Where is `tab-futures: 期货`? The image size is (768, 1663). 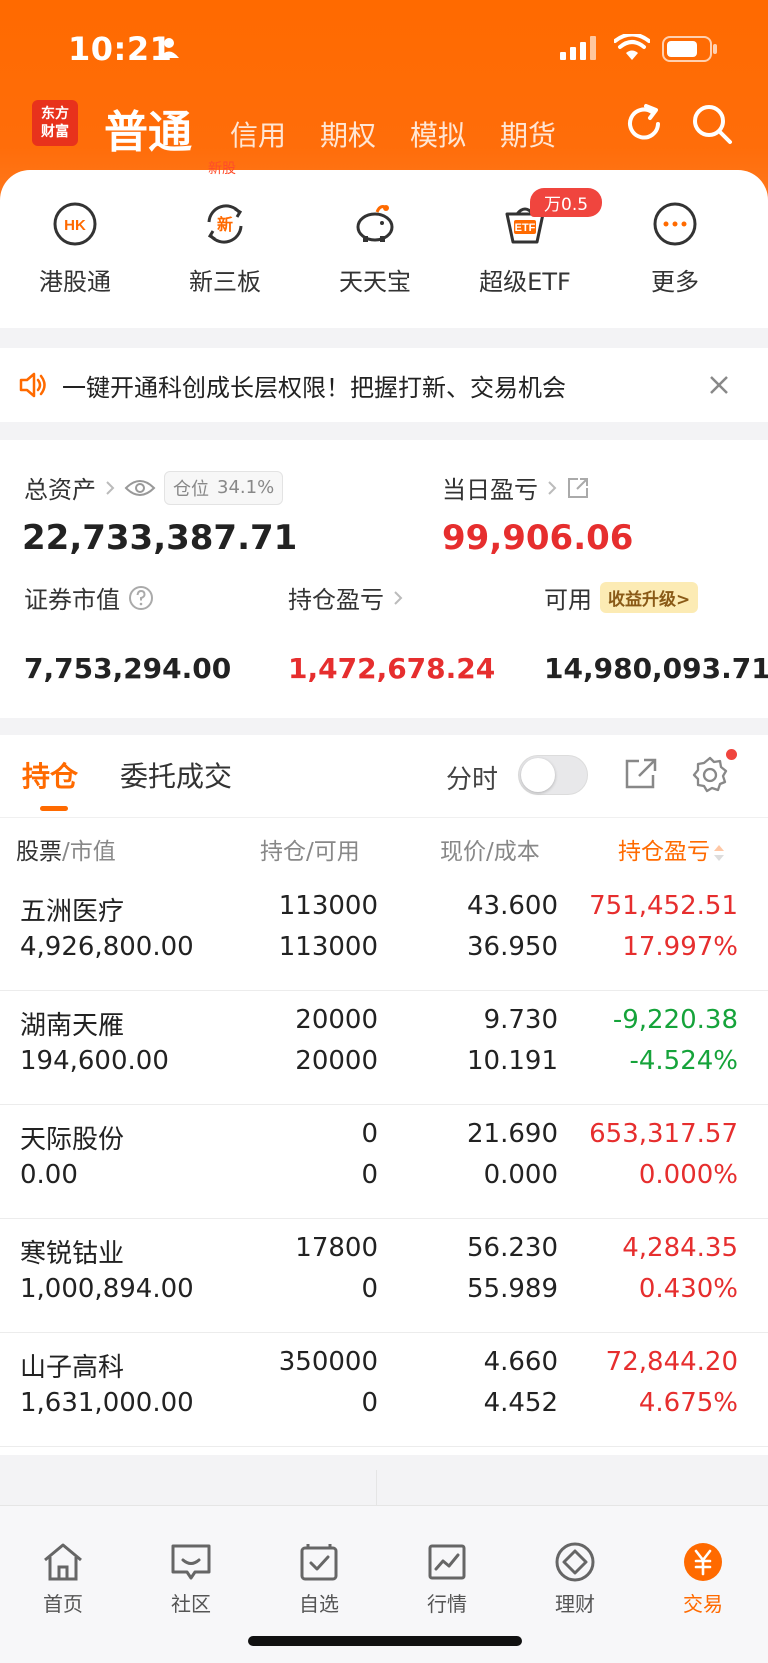
tab-futures: 期货 is located at coordinates (528, 134).